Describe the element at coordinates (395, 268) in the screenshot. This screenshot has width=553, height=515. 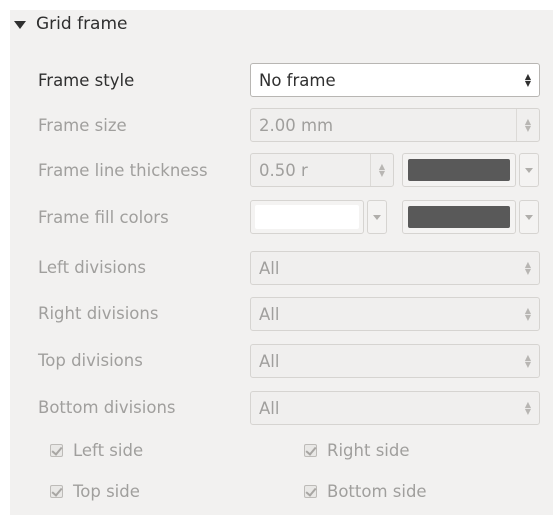
I see `left-divisions-combobox: All ▲ ▼` at that location.